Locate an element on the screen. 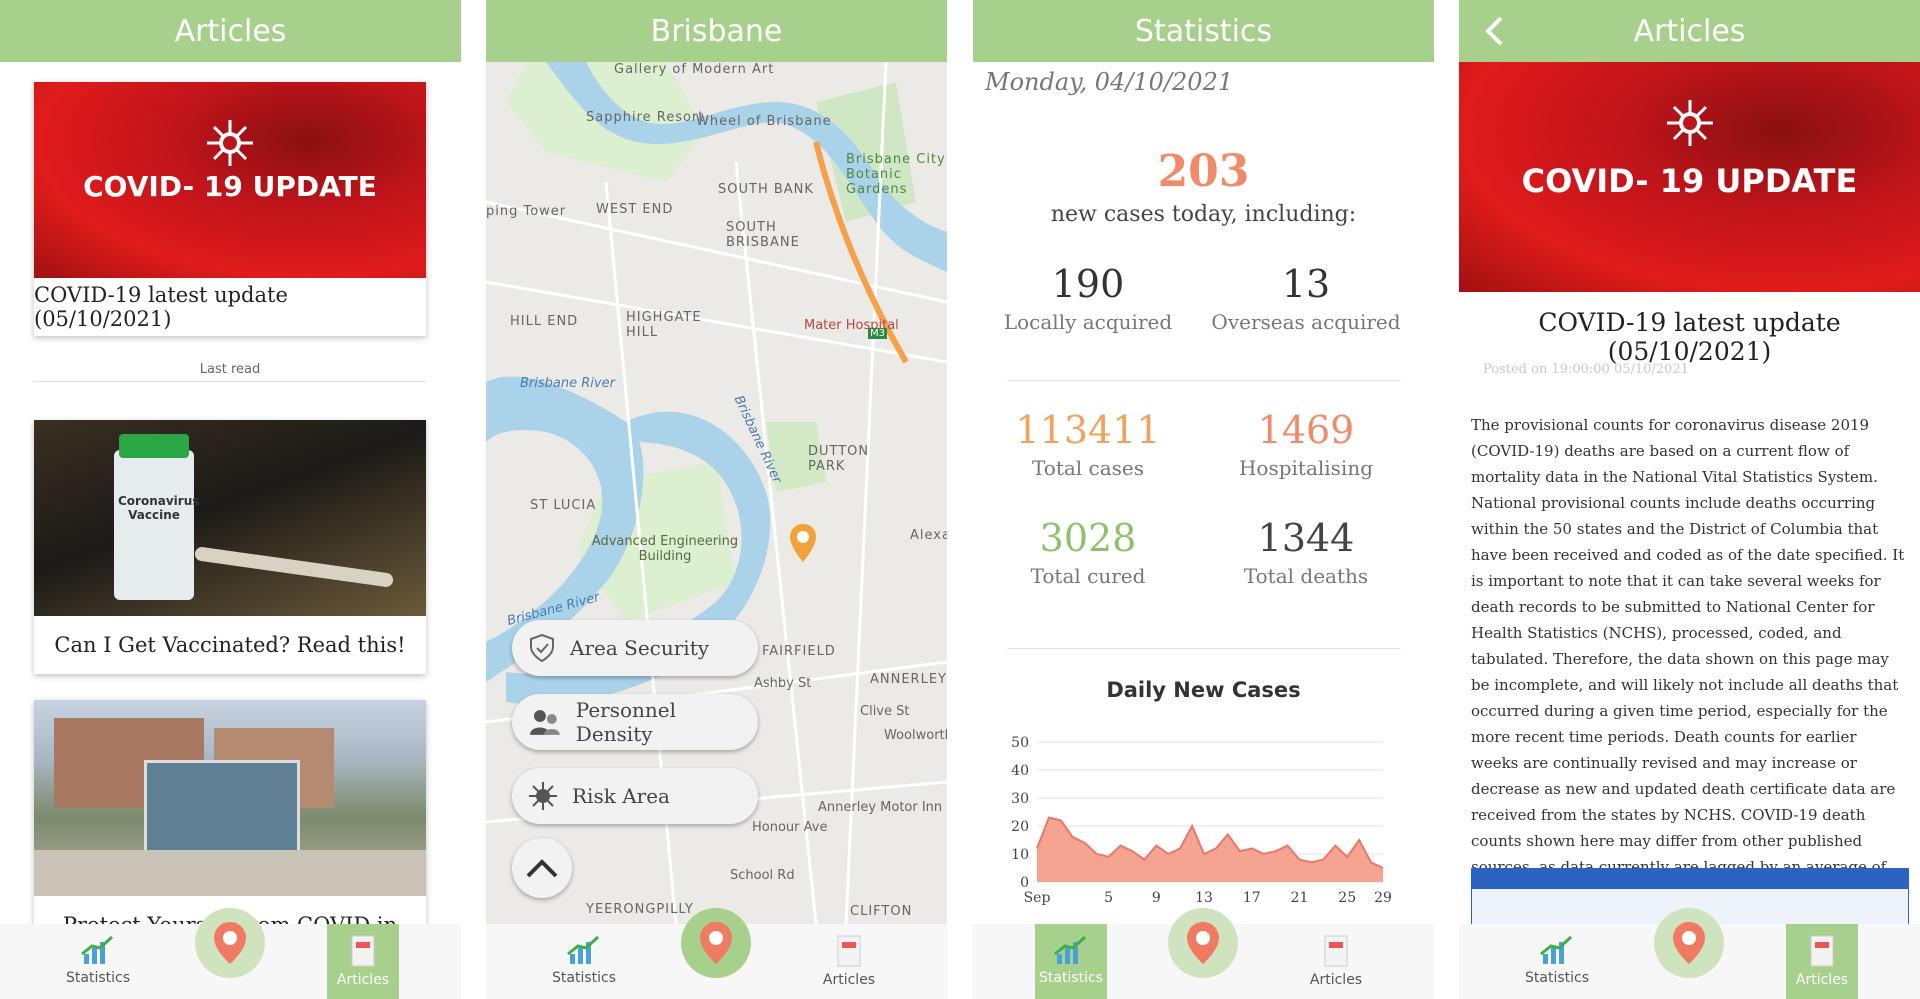 The height and width of the screenshot is (999, 1920). y-tick-label: 50 is located at coordinates (1020, 743).